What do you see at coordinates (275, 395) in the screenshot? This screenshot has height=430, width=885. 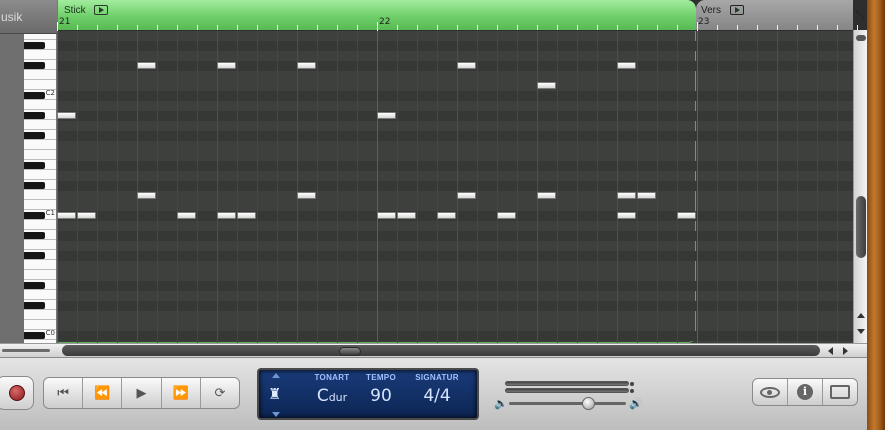 I see `metronome-icon: ♜` at bounding box center [275, 395].